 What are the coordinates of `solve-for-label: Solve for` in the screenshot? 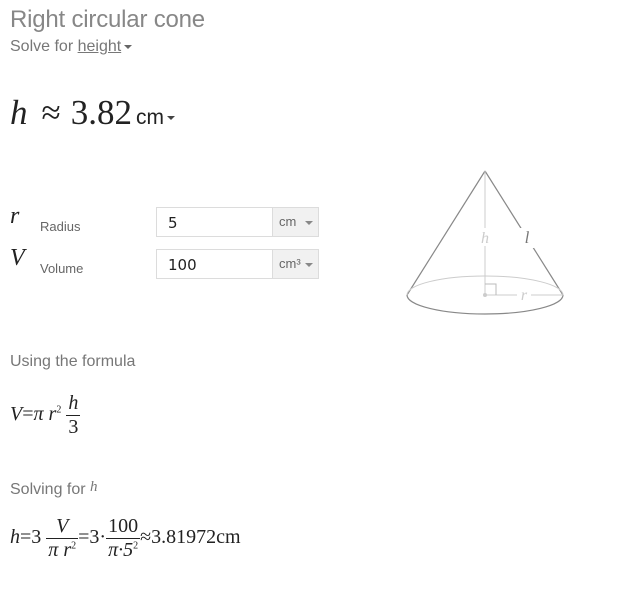 It's located at (42, 46).